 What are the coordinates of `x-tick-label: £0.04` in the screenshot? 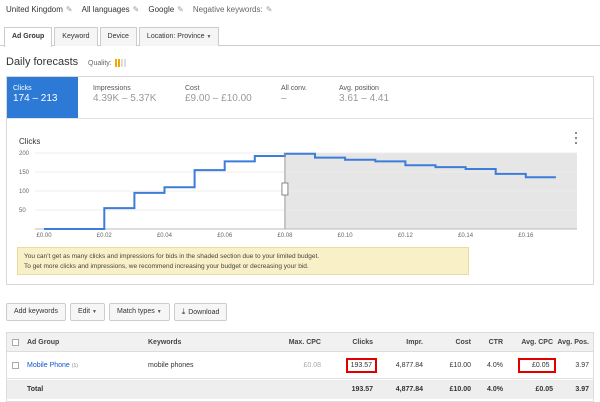 It's located at (165, 236).